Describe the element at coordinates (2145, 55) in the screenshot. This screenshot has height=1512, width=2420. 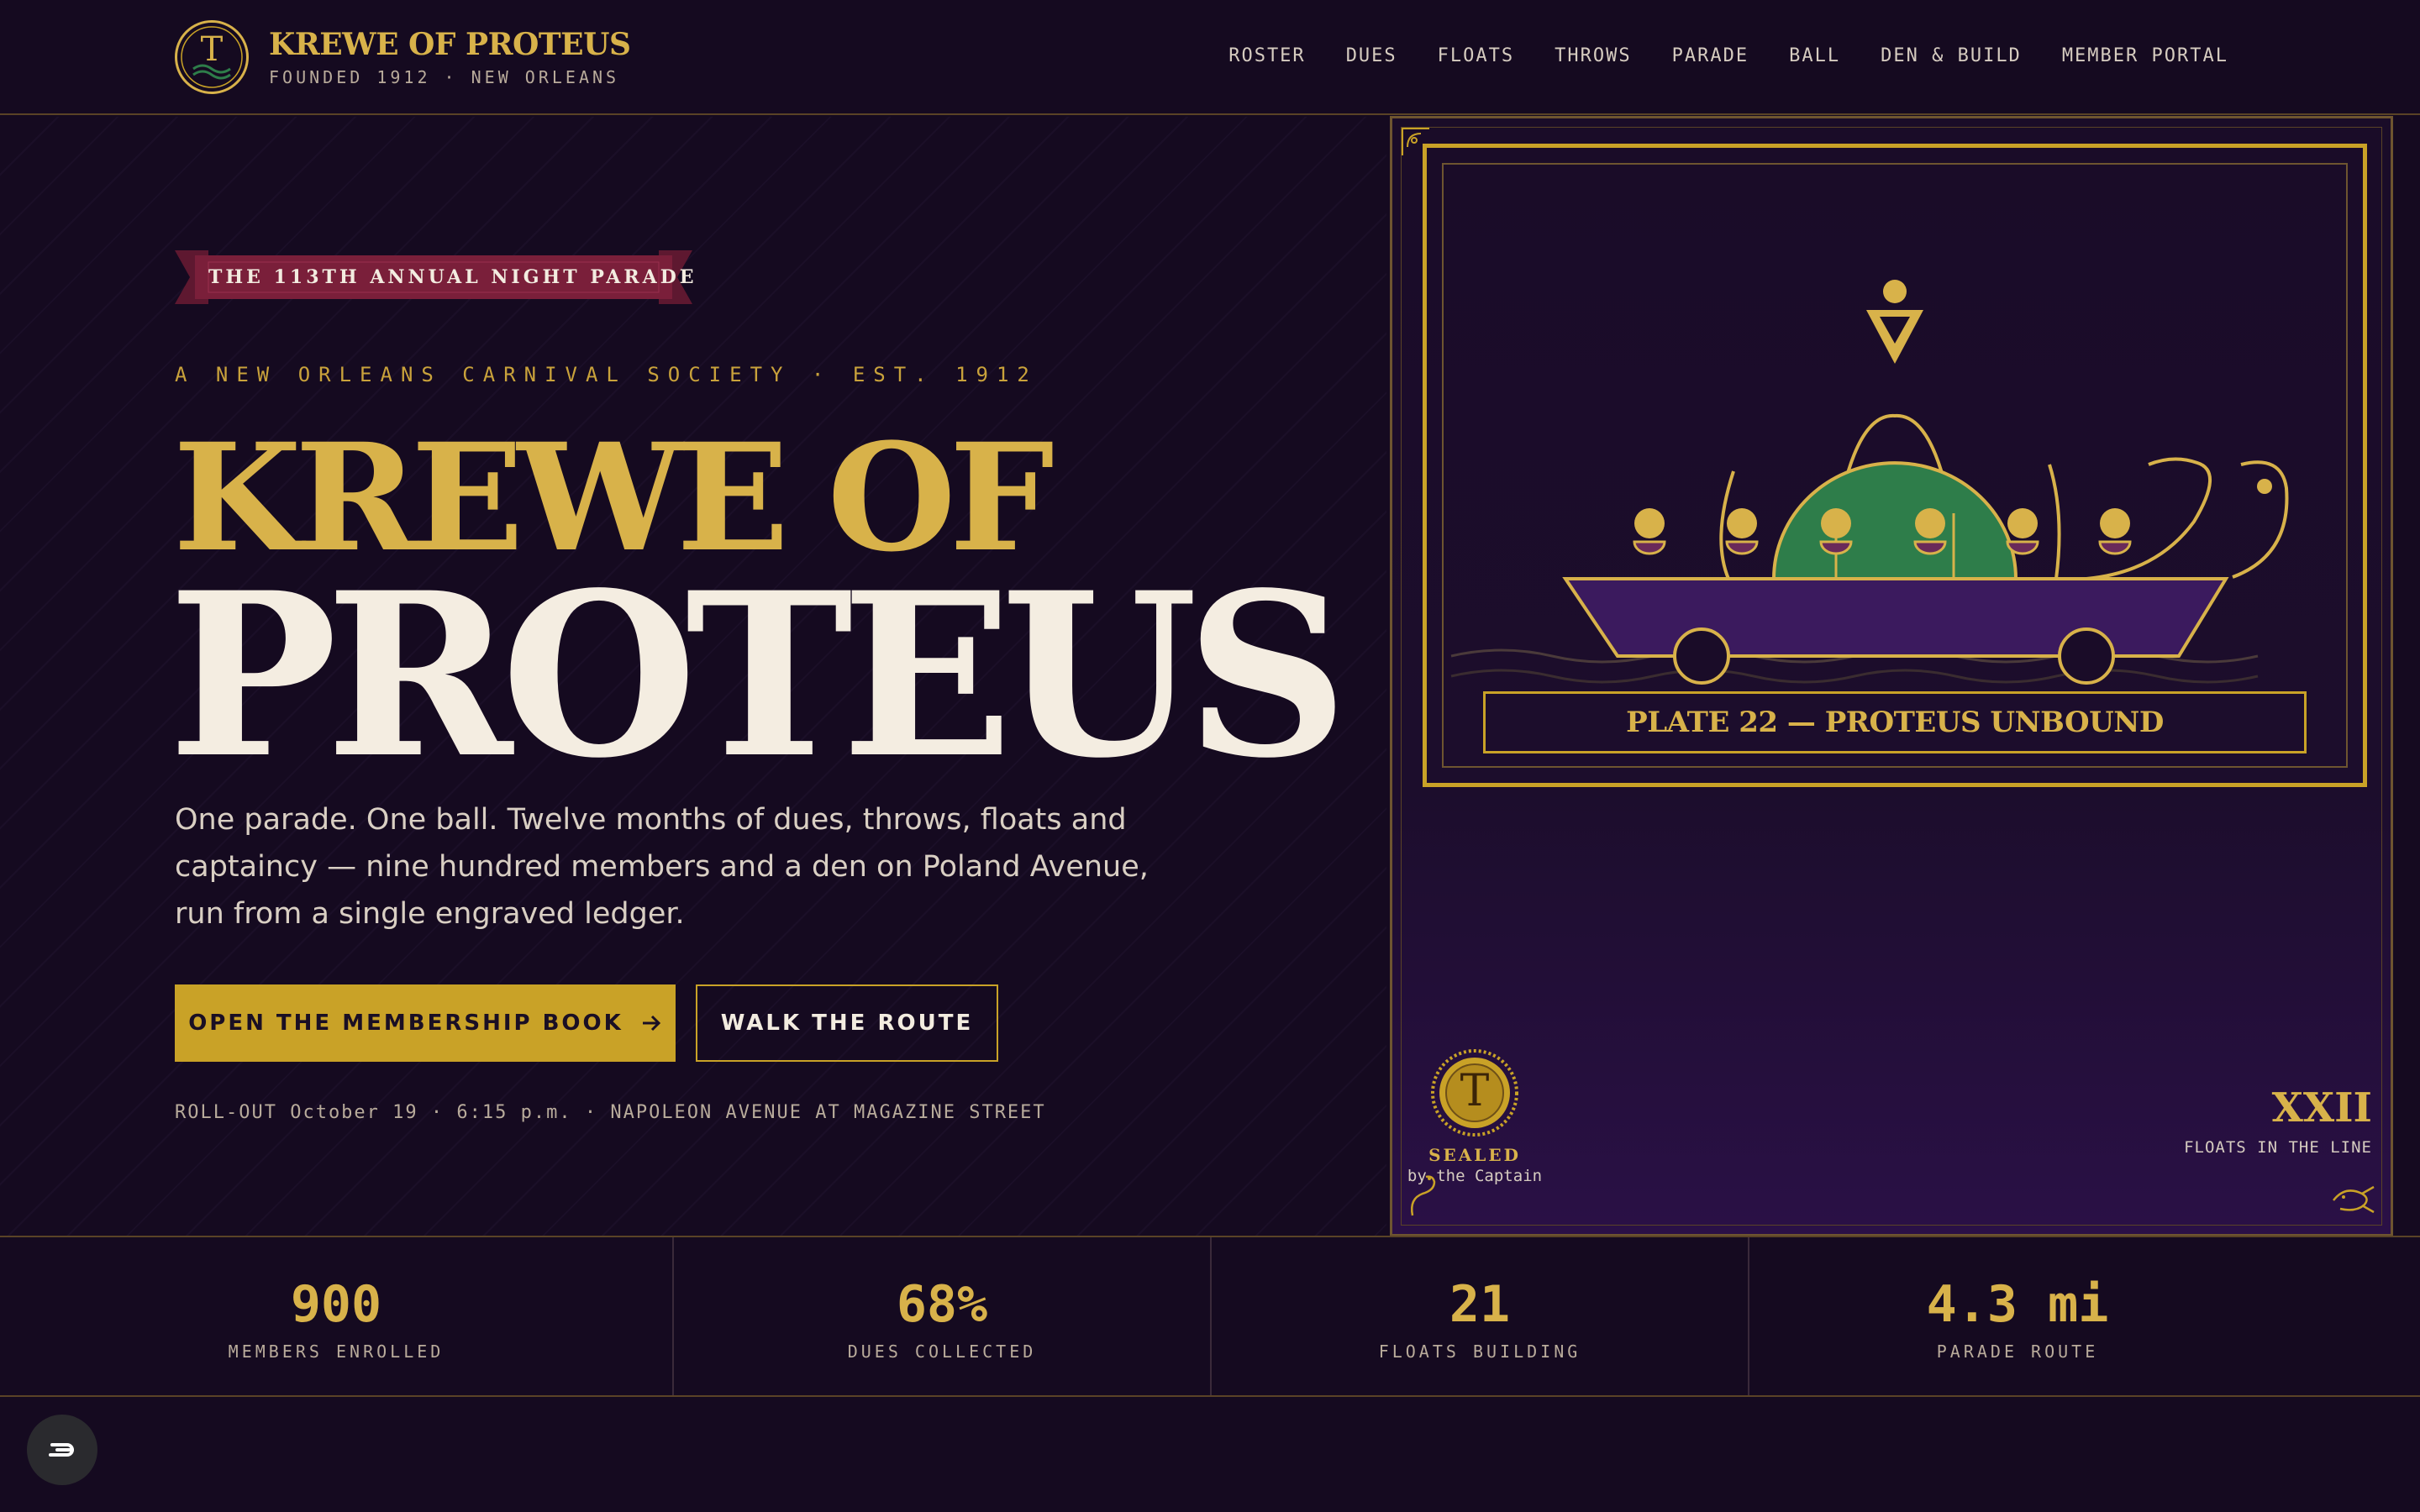
I see `nav-member-portal: MEMBER PORTAL` at that location.